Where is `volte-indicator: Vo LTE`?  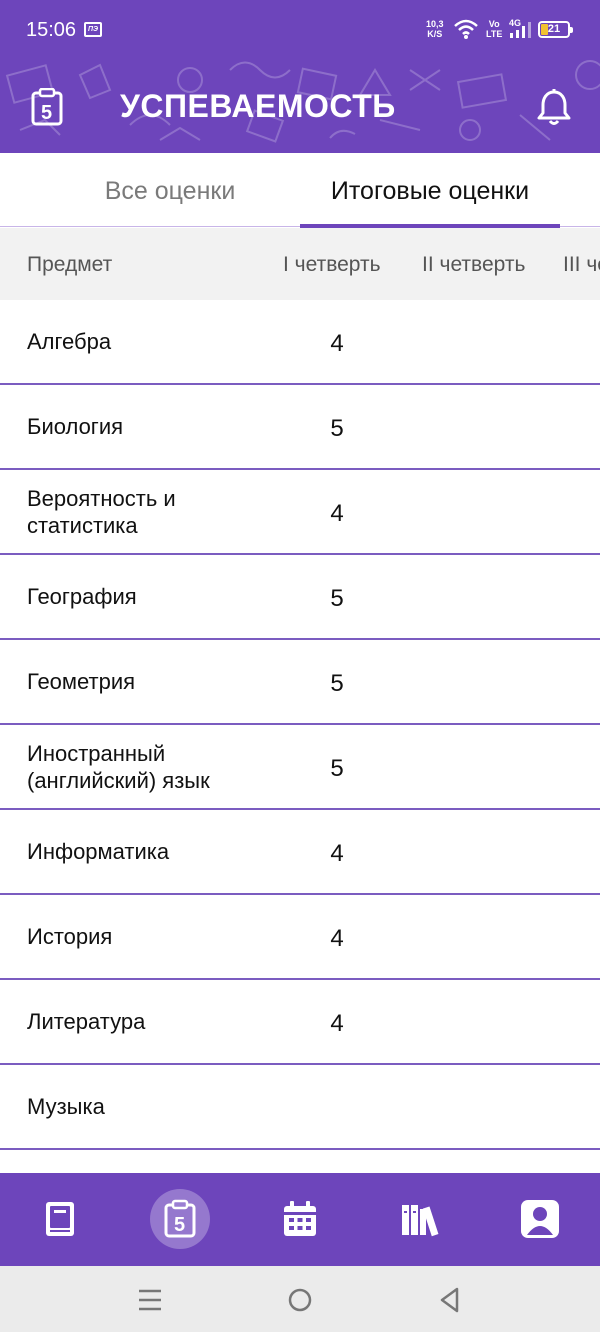 volte-indicator: Vo LTE is located at coordinates (494, 29).